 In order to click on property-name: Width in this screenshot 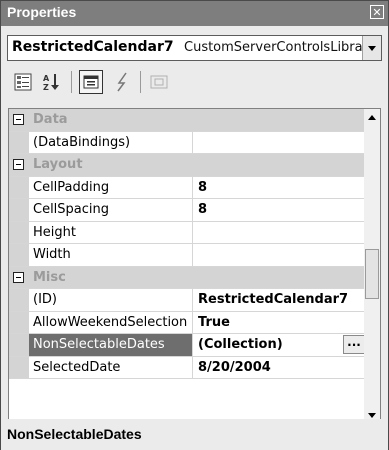, I will do `click(52, 254)`.